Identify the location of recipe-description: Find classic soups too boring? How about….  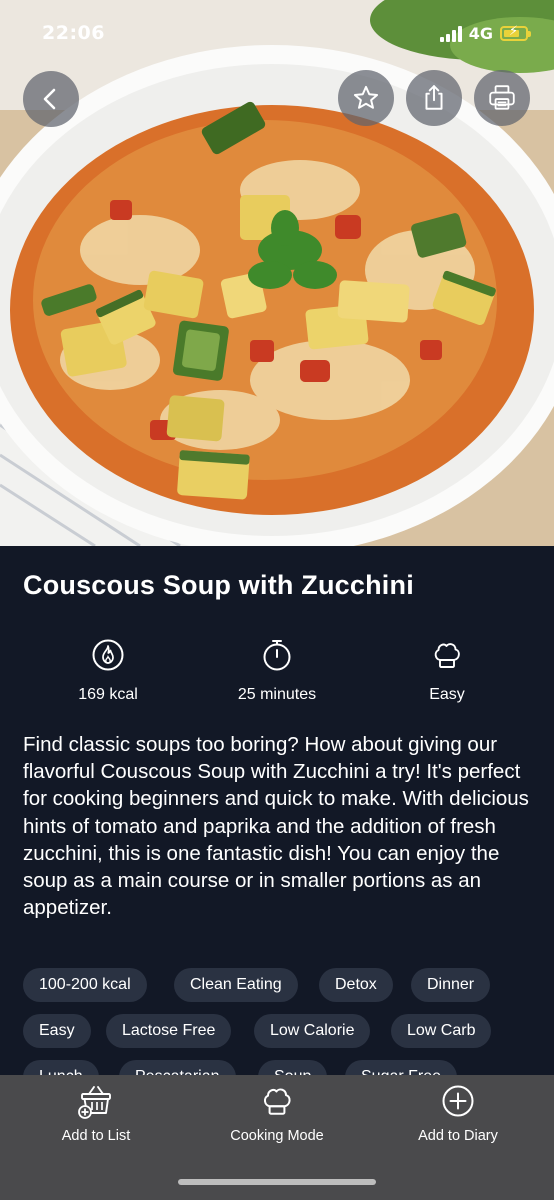
(276, 826).